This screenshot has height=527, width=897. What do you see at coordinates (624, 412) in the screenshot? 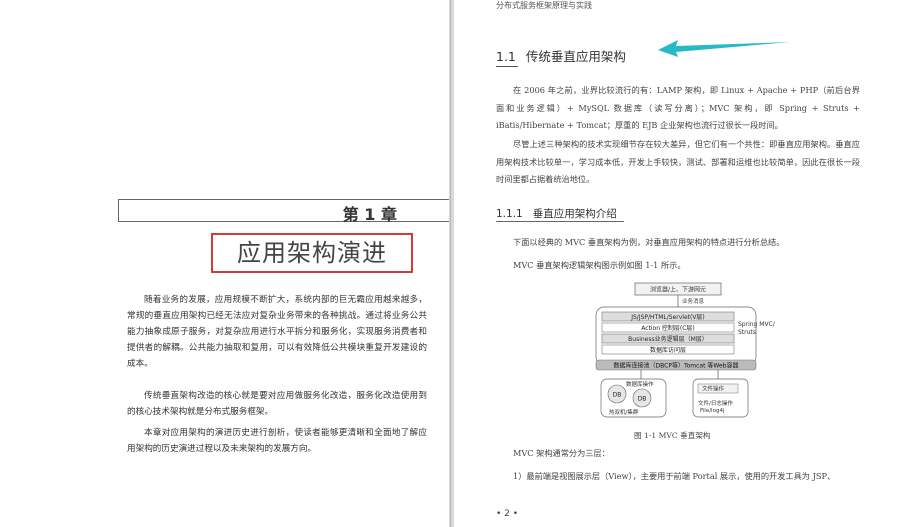
I see `db-cluster-label: 热双机/集群` at bounding box center [624, 412].